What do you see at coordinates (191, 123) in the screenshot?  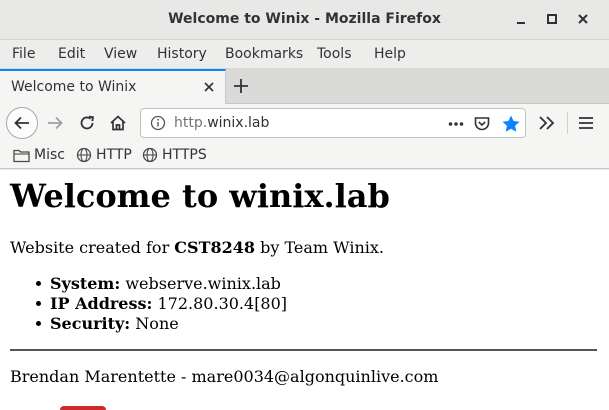 I see `url-scheme: http.` at bounding box center [191, 123].